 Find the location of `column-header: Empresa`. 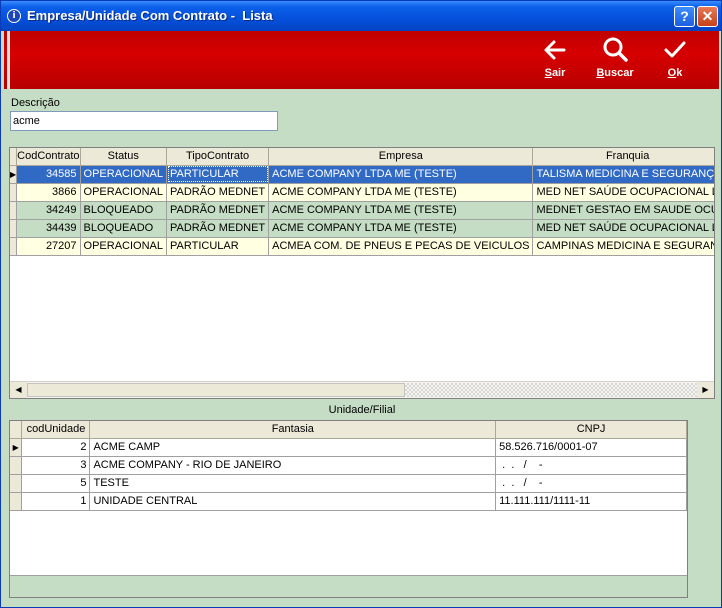

column-header: Empresa is located at coordinates (401, 157).